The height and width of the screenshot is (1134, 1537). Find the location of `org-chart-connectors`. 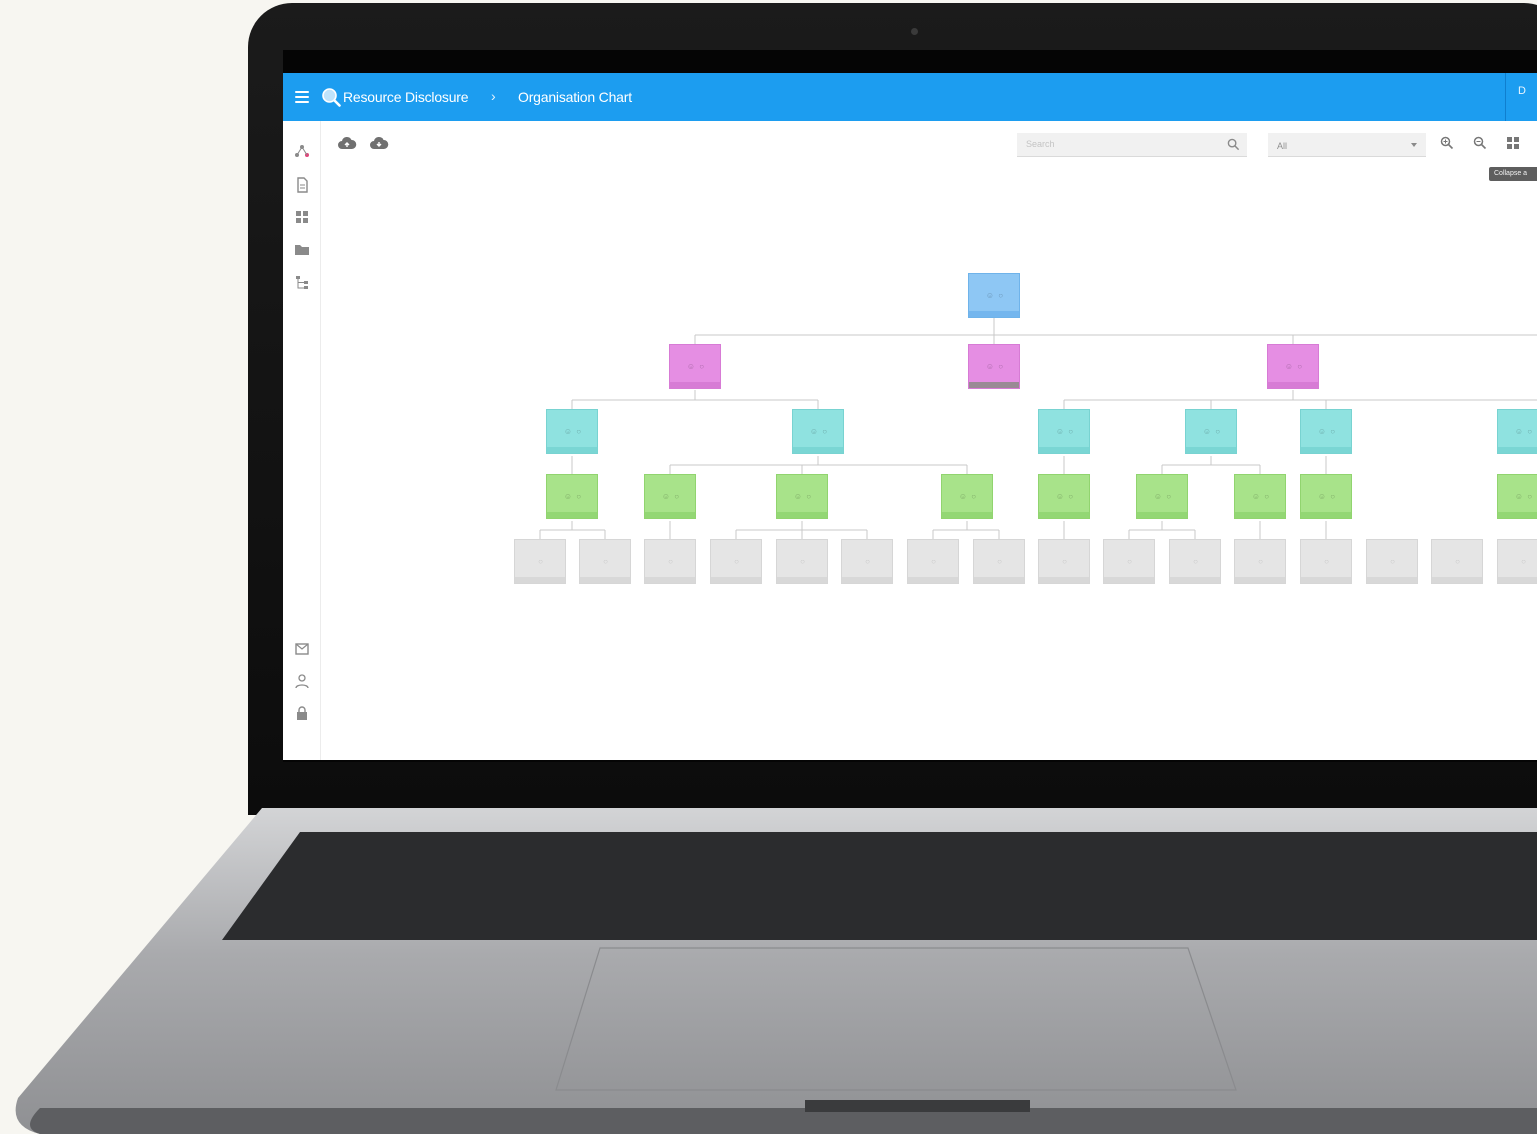

org-chart-connectors is located at coordinates (1038, 428).